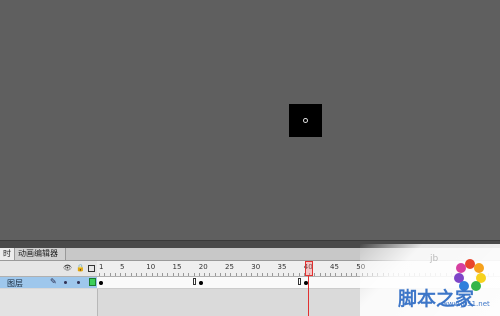 Image resolution: width=500 pixels, height=316 pixels. What do you see at coordinates (101, 267) in the screenshot?
I see `ruler-label-1: 1` at bounding box center [101, 267].